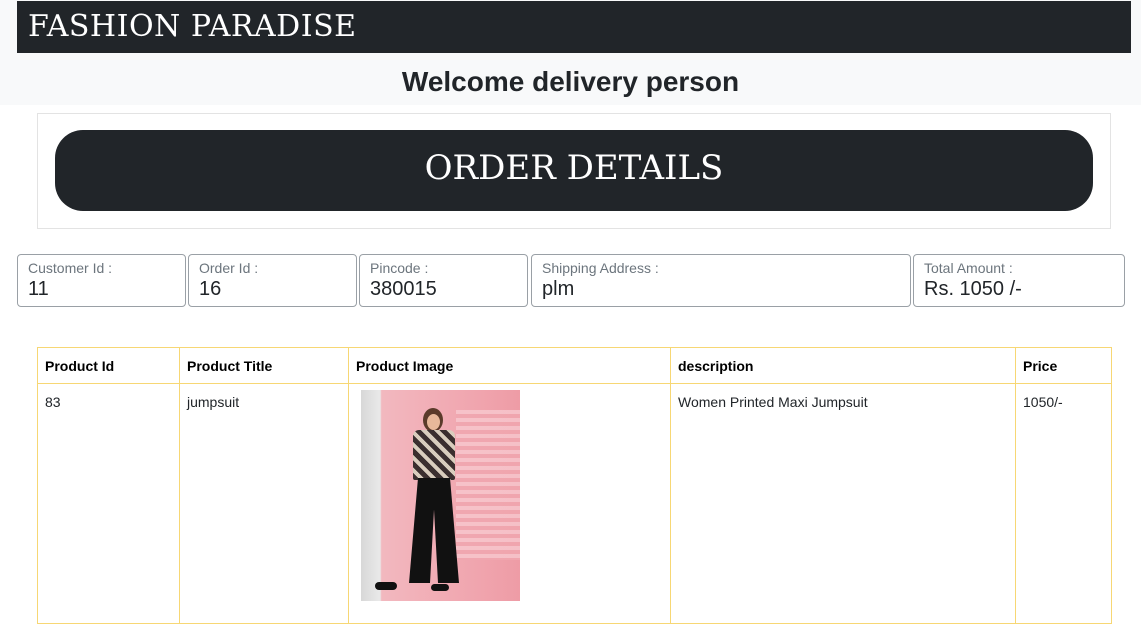 This screenshot has height=624, width=1141. Describe the element at coordinates (192, 26) in the screenshot. I see `brand-logo: FASHION PARADISE` at that location.